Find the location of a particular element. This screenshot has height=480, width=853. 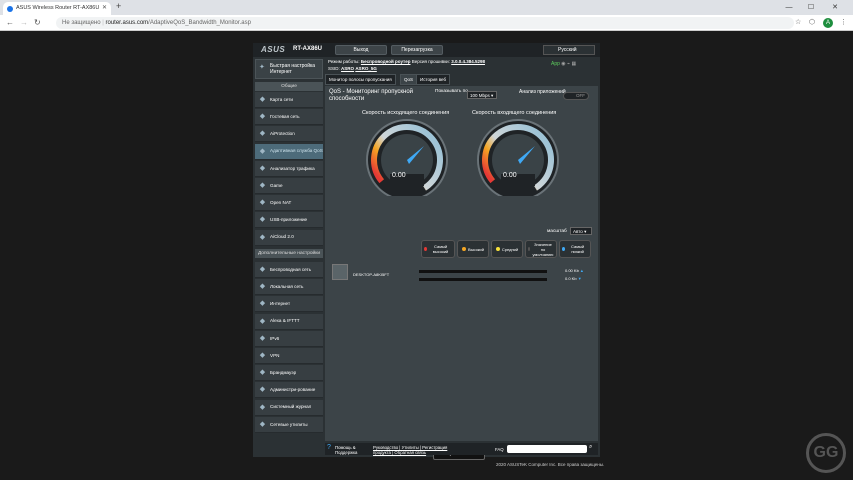

extension-icon: ⬡ is located at coordinates (812, 22).